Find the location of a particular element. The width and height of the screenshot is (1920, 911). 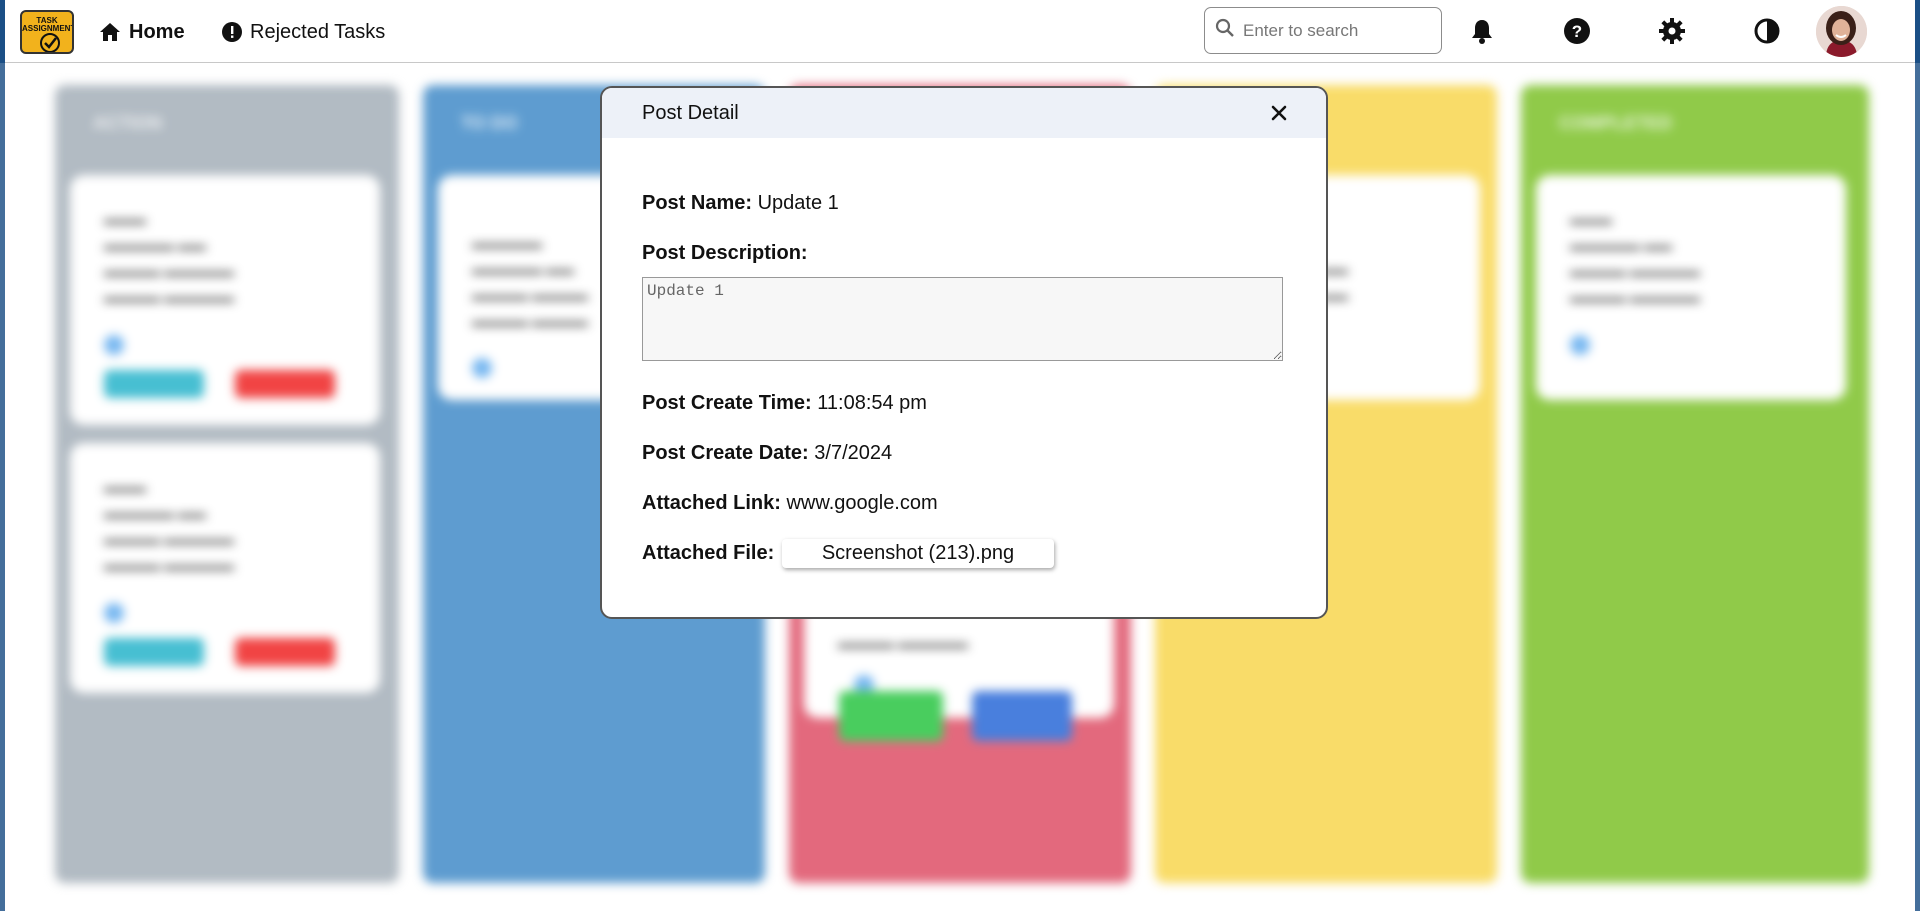

create-date-row: Post Create Date: 3/7/2024 is located at coordinates (767, 453).